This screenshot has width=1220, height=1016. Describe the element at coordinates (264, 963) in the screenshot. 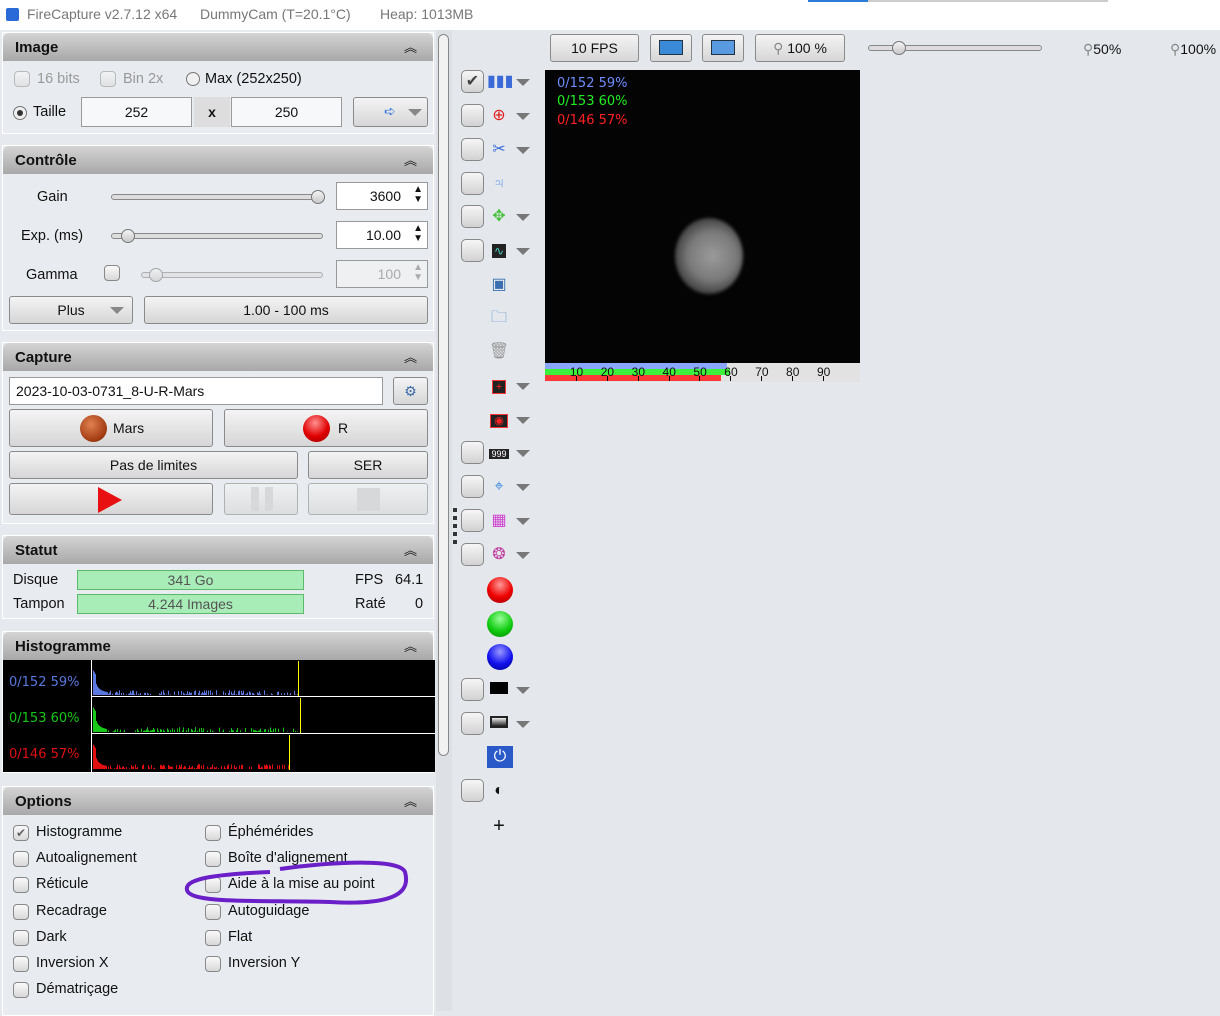

I see `option-label: Inversion Y` at that location.